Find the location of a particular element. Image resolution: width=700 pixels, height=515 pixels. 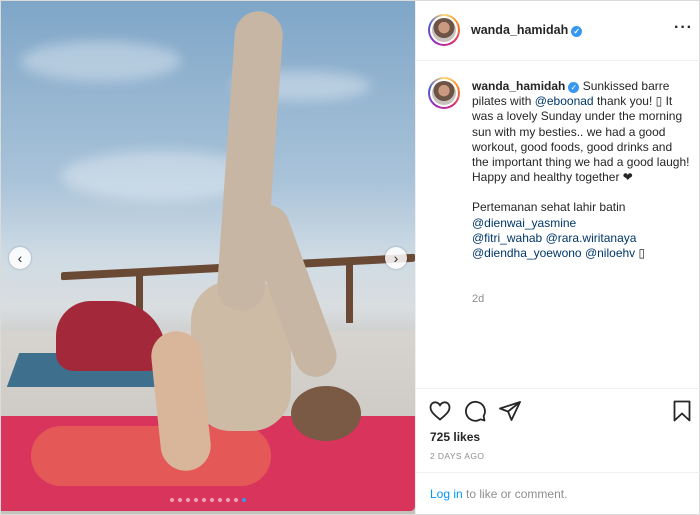

person-background is located at coordinates (111, 336).